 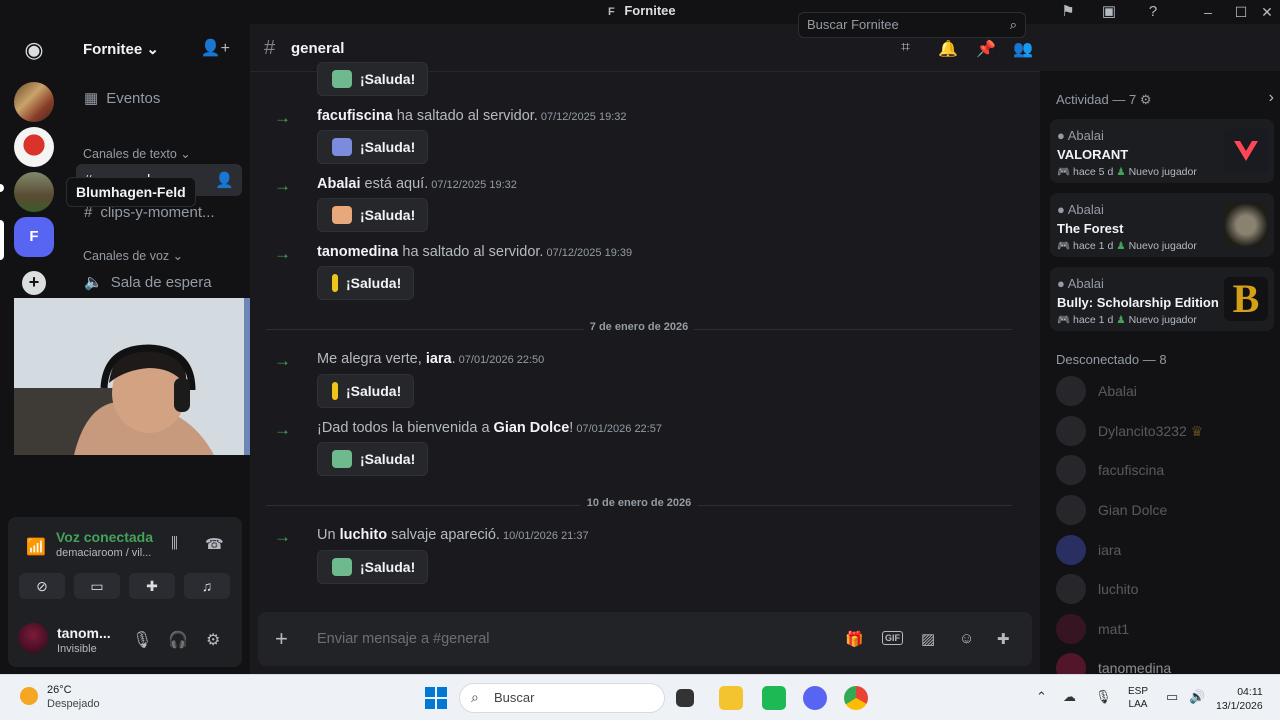 What do you see at coordinates (1003, 639) in the screenshot?
I see `apps-icon: ✚` at bounding box center [1003, 639].